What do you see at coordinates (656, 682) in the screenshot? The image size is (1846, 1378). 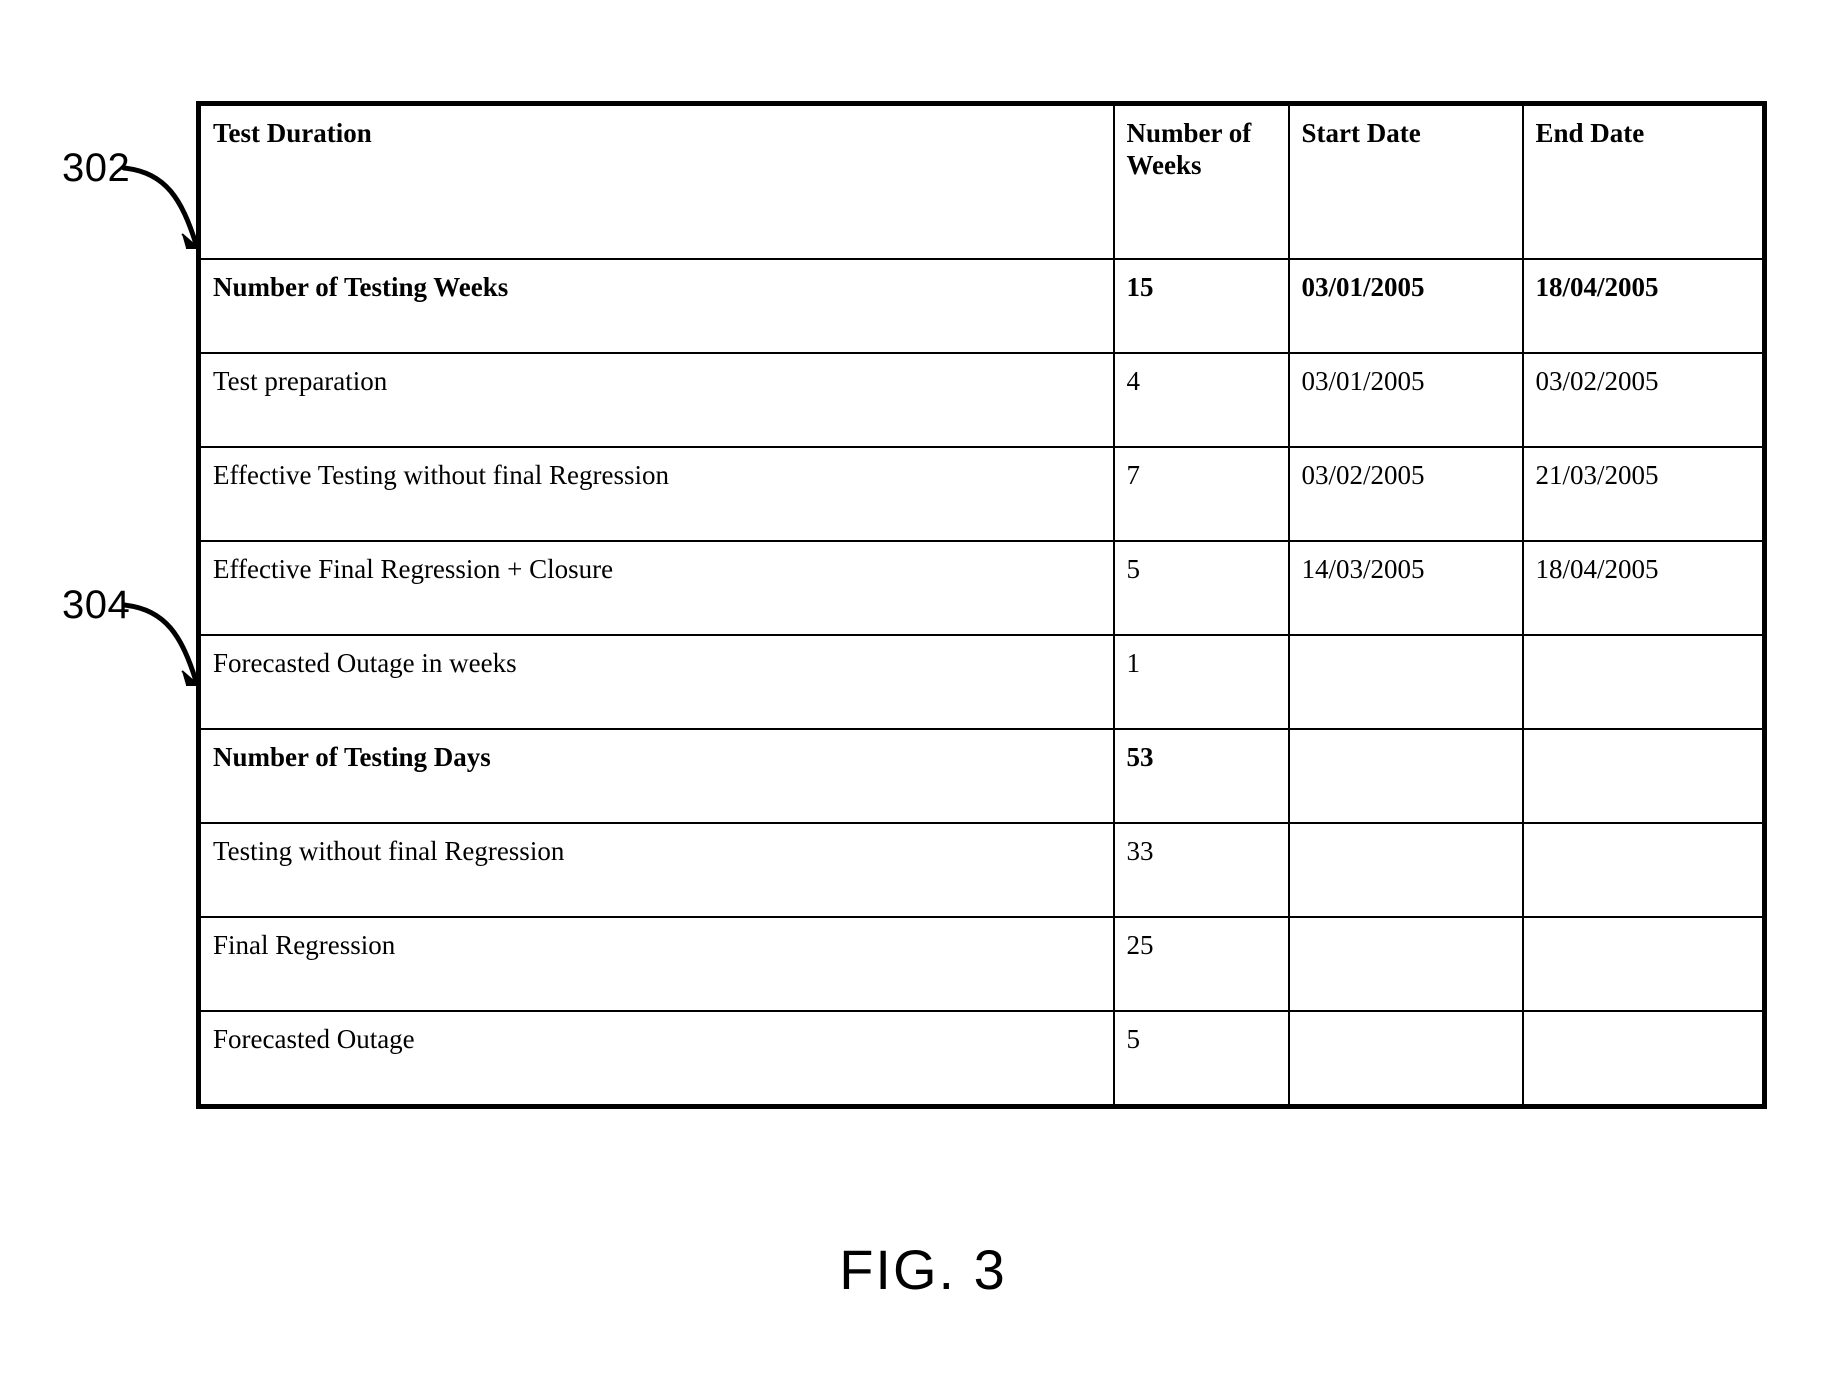 I see `cell-description: Forecasted Outage in weeks` at bounding box center [656, 682].